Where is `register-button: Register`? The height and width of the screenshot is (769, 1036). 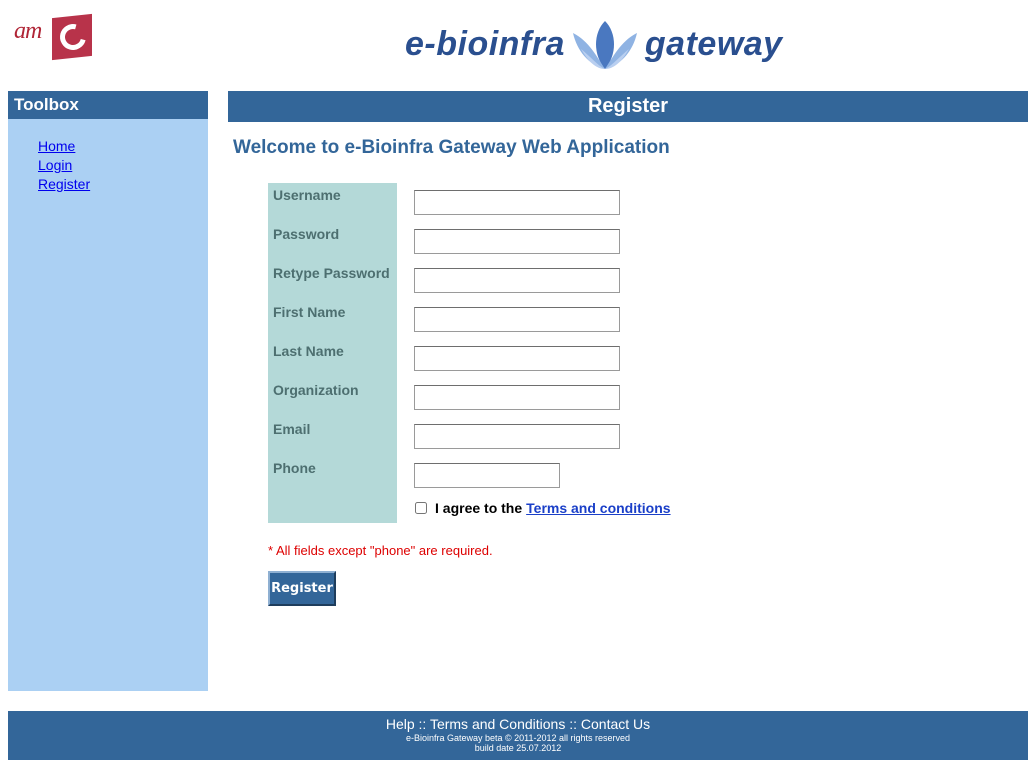 register-button: Register is located at coordinates (302, 588).